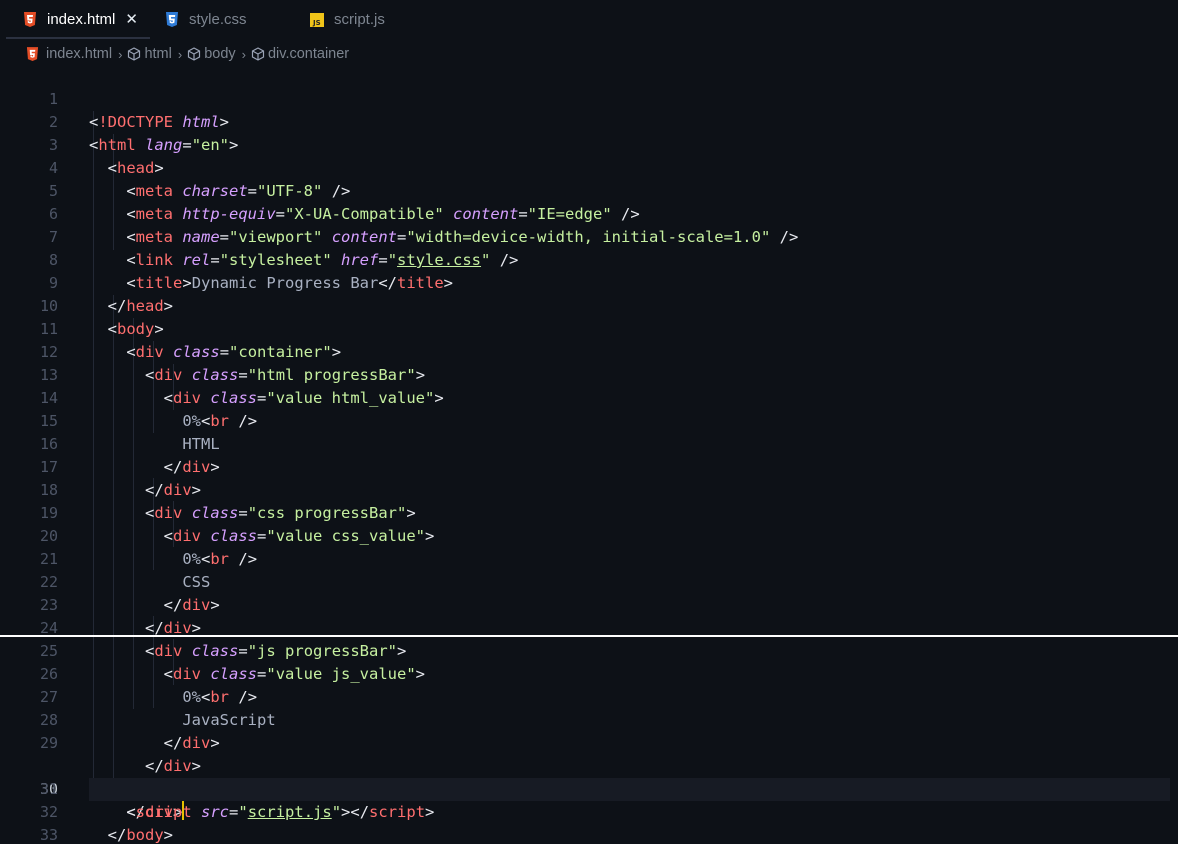  What do you see at coordinates (589, 627) in the screenshot?
I see `code-line: 24 <div class="js progressBar">` at bounding box center [589, 627].